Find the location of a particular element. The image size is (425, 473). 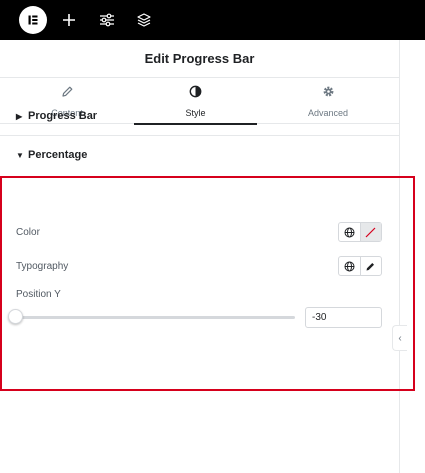

top-toolbar is located at coordinates (212, 20).